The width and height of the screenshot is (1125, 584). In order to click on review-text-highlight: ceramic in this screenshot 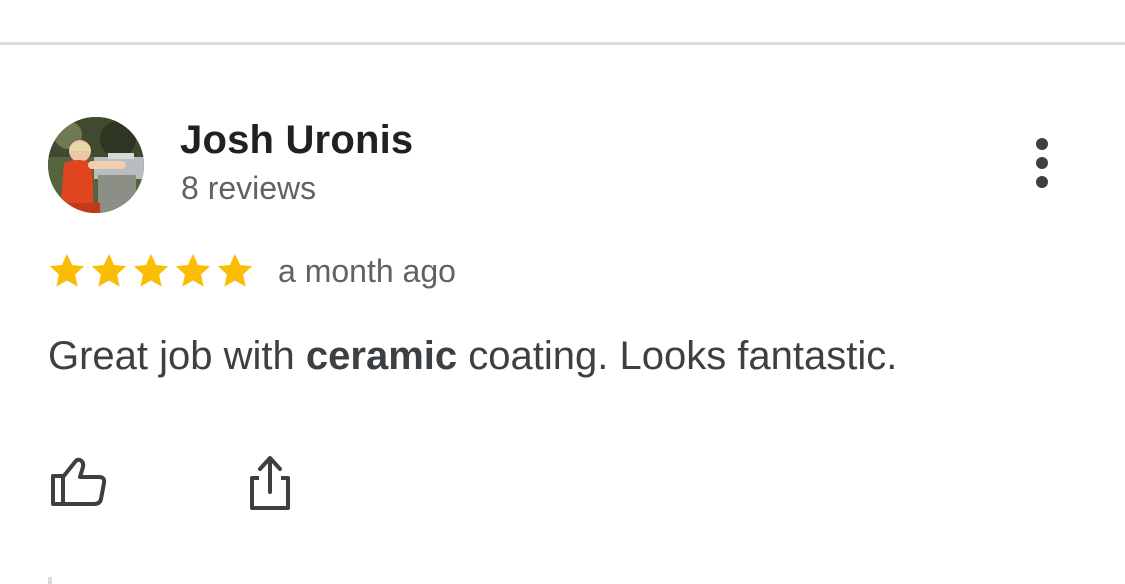, I will do `click(381, 356)`.